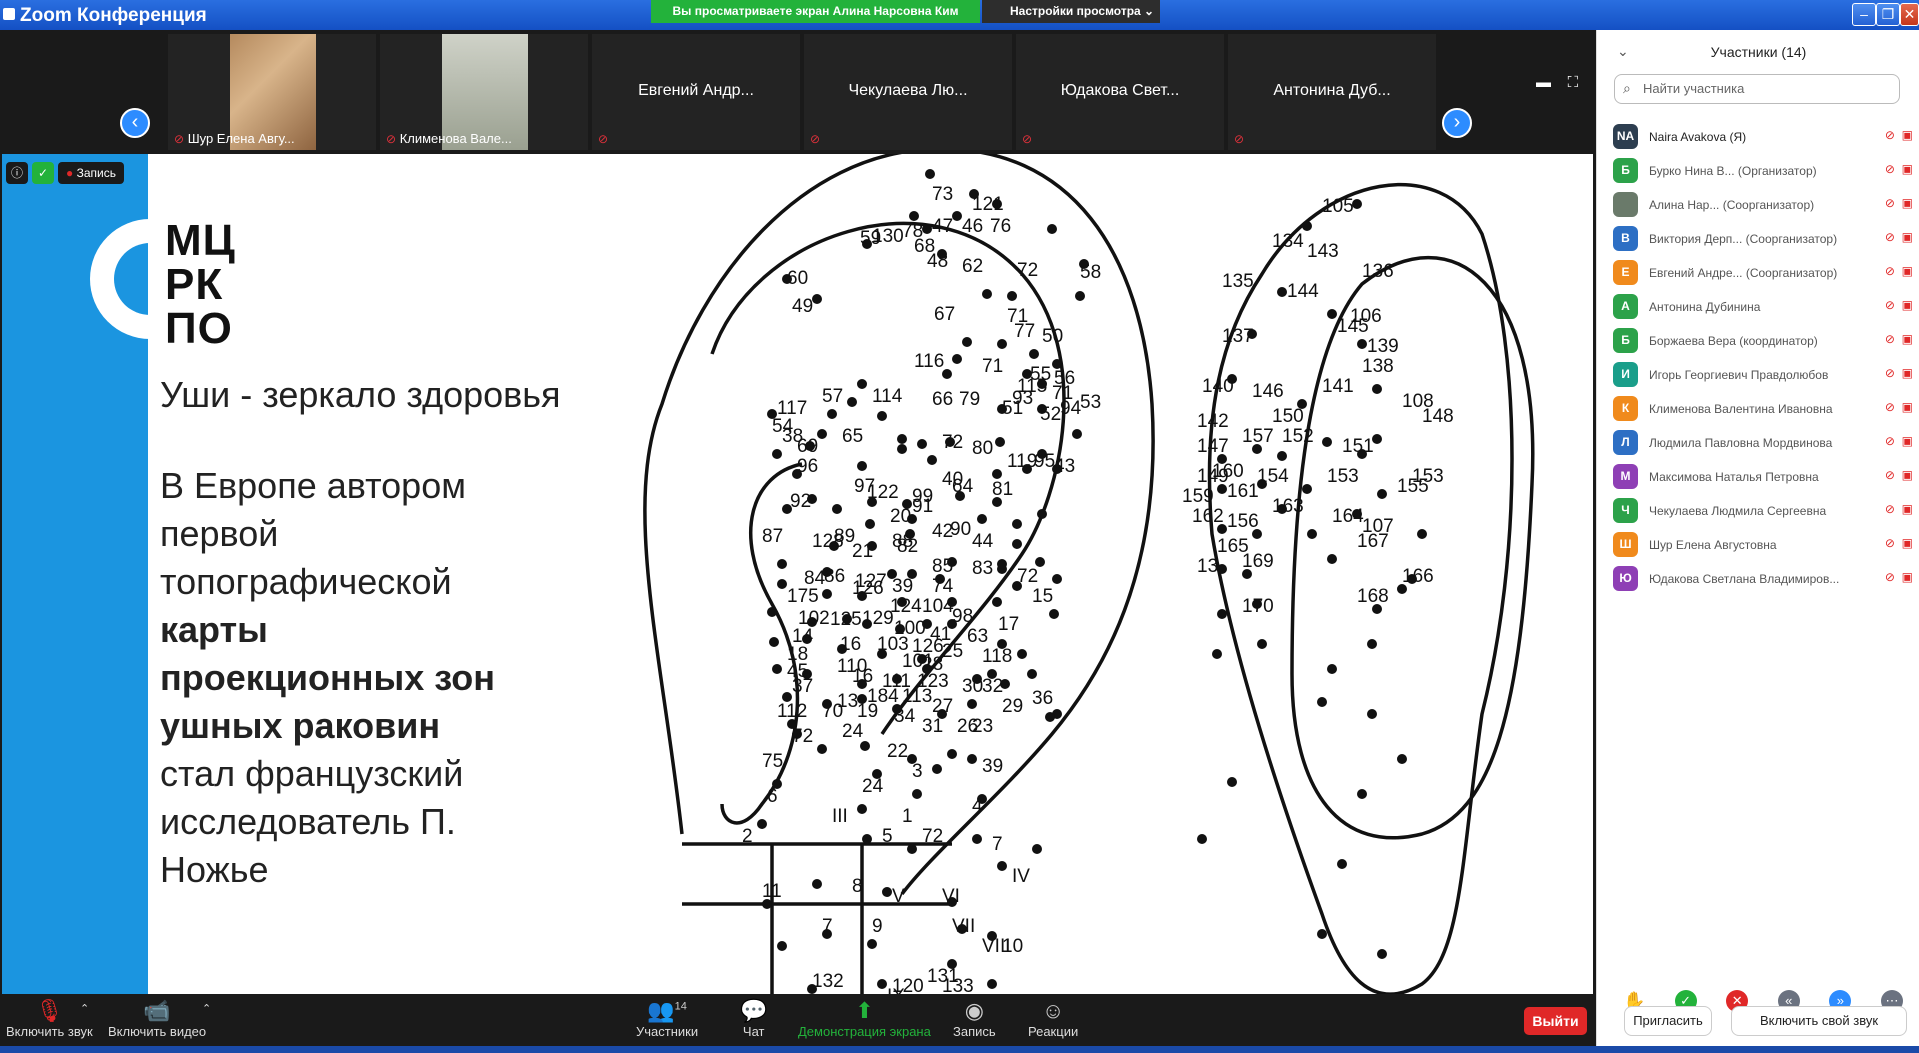  What do you see at coordinates (1763, 341) in the screenshot?
I see `participant-row: Б Боржаева Вера (координатор) ⊘ ▣` at bounding box center [1763, 341].